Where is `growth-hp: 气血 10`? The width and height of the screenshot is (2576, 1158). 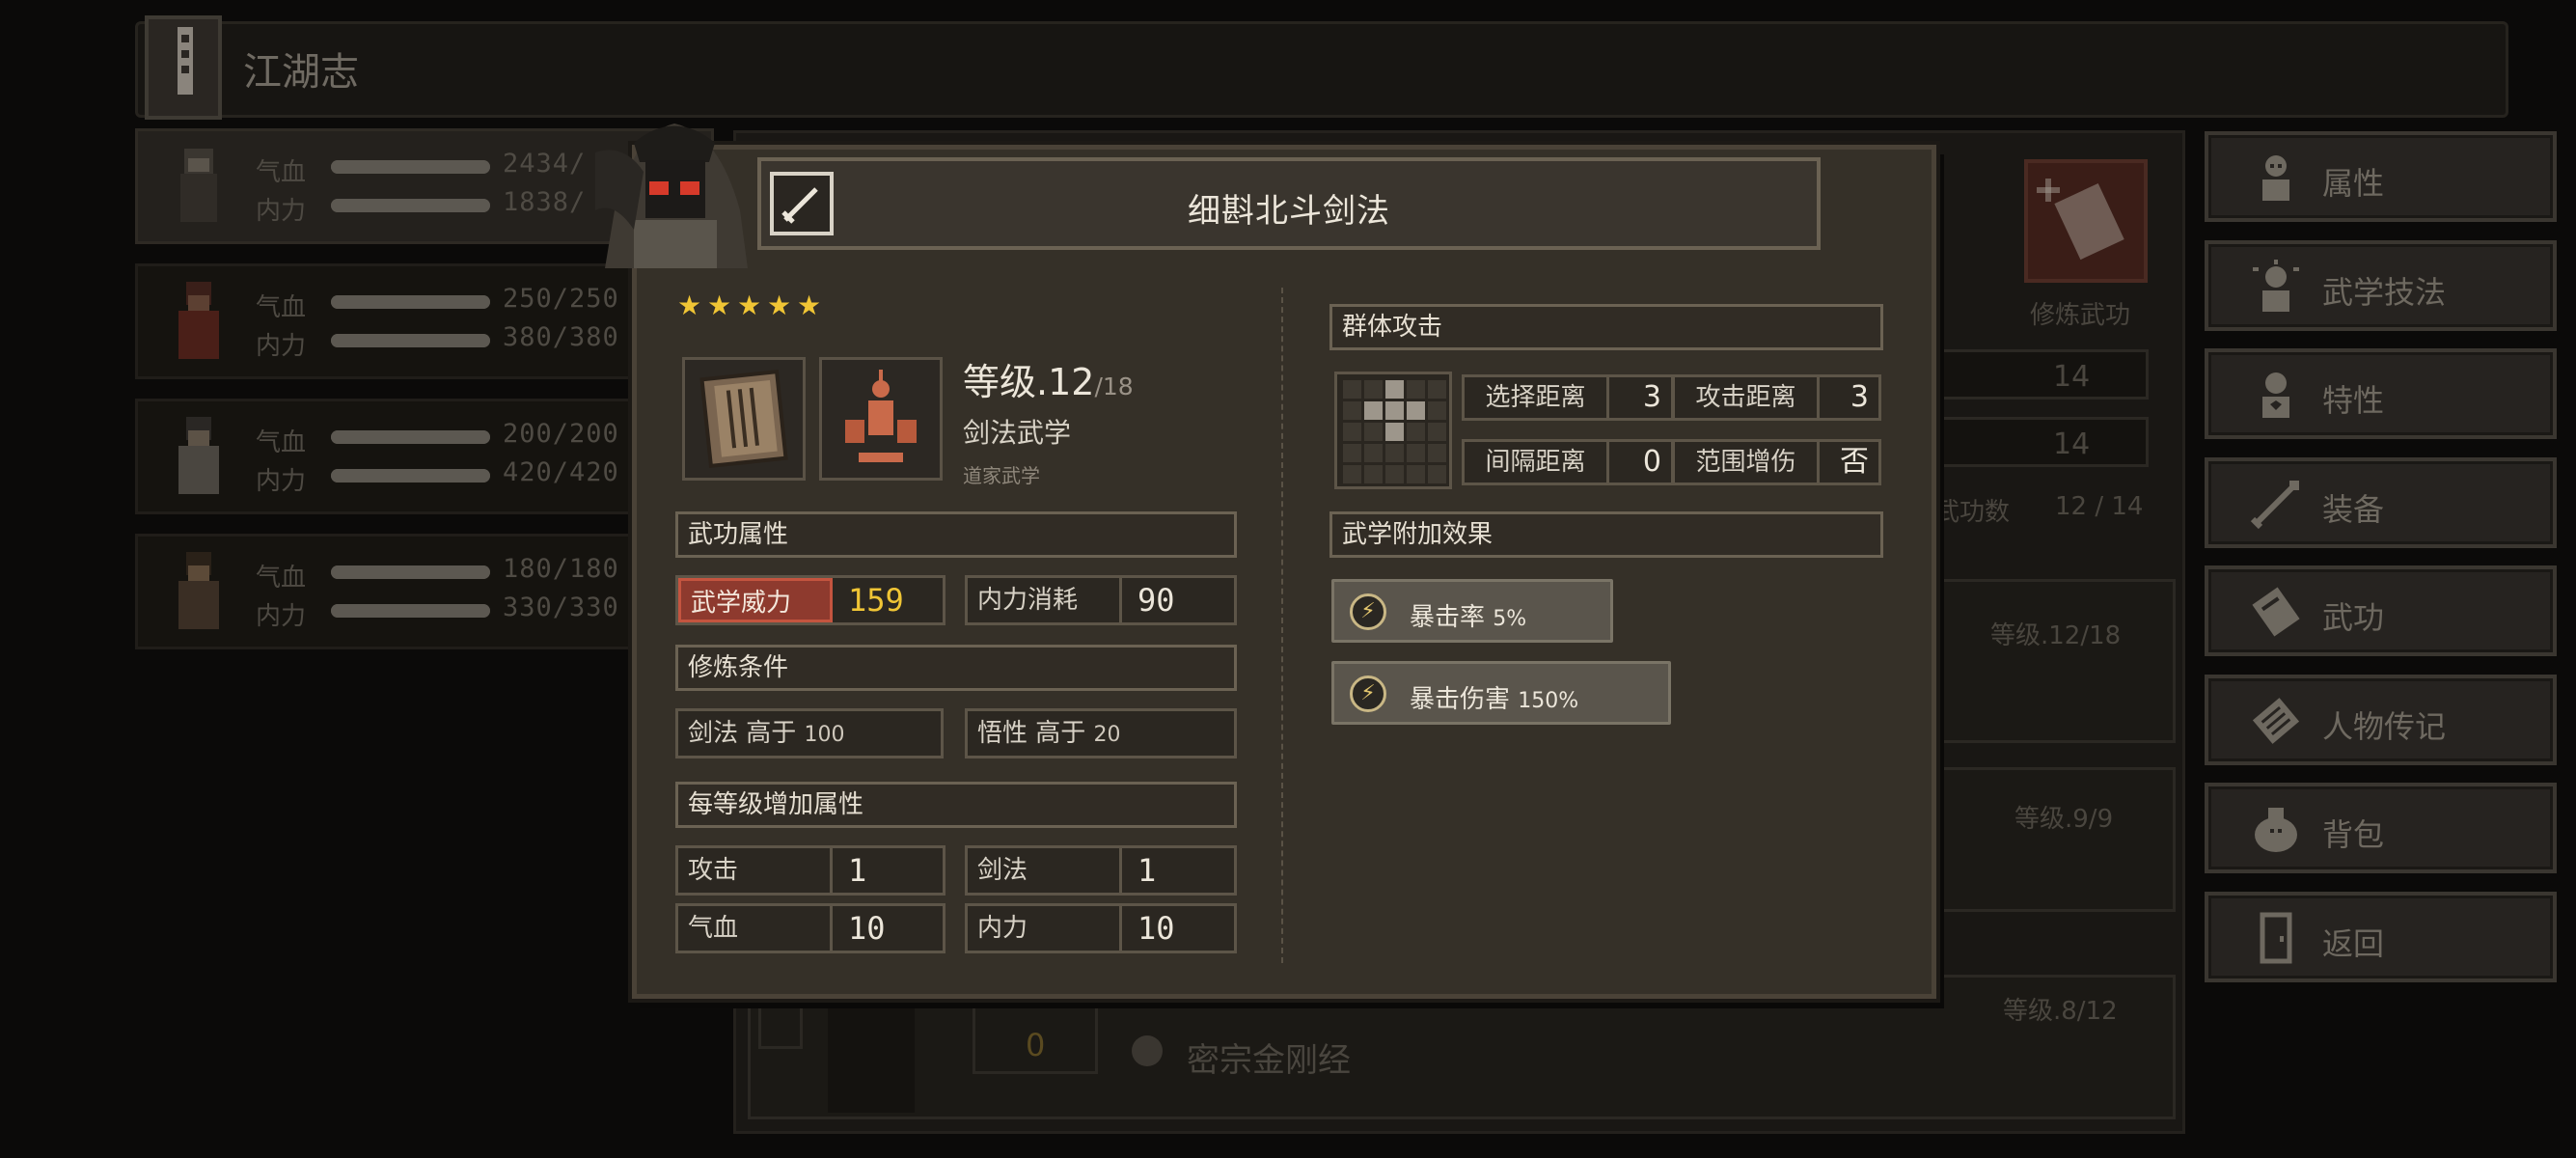
growth-hp: 气血 10 is located at coordinates (810, 928).